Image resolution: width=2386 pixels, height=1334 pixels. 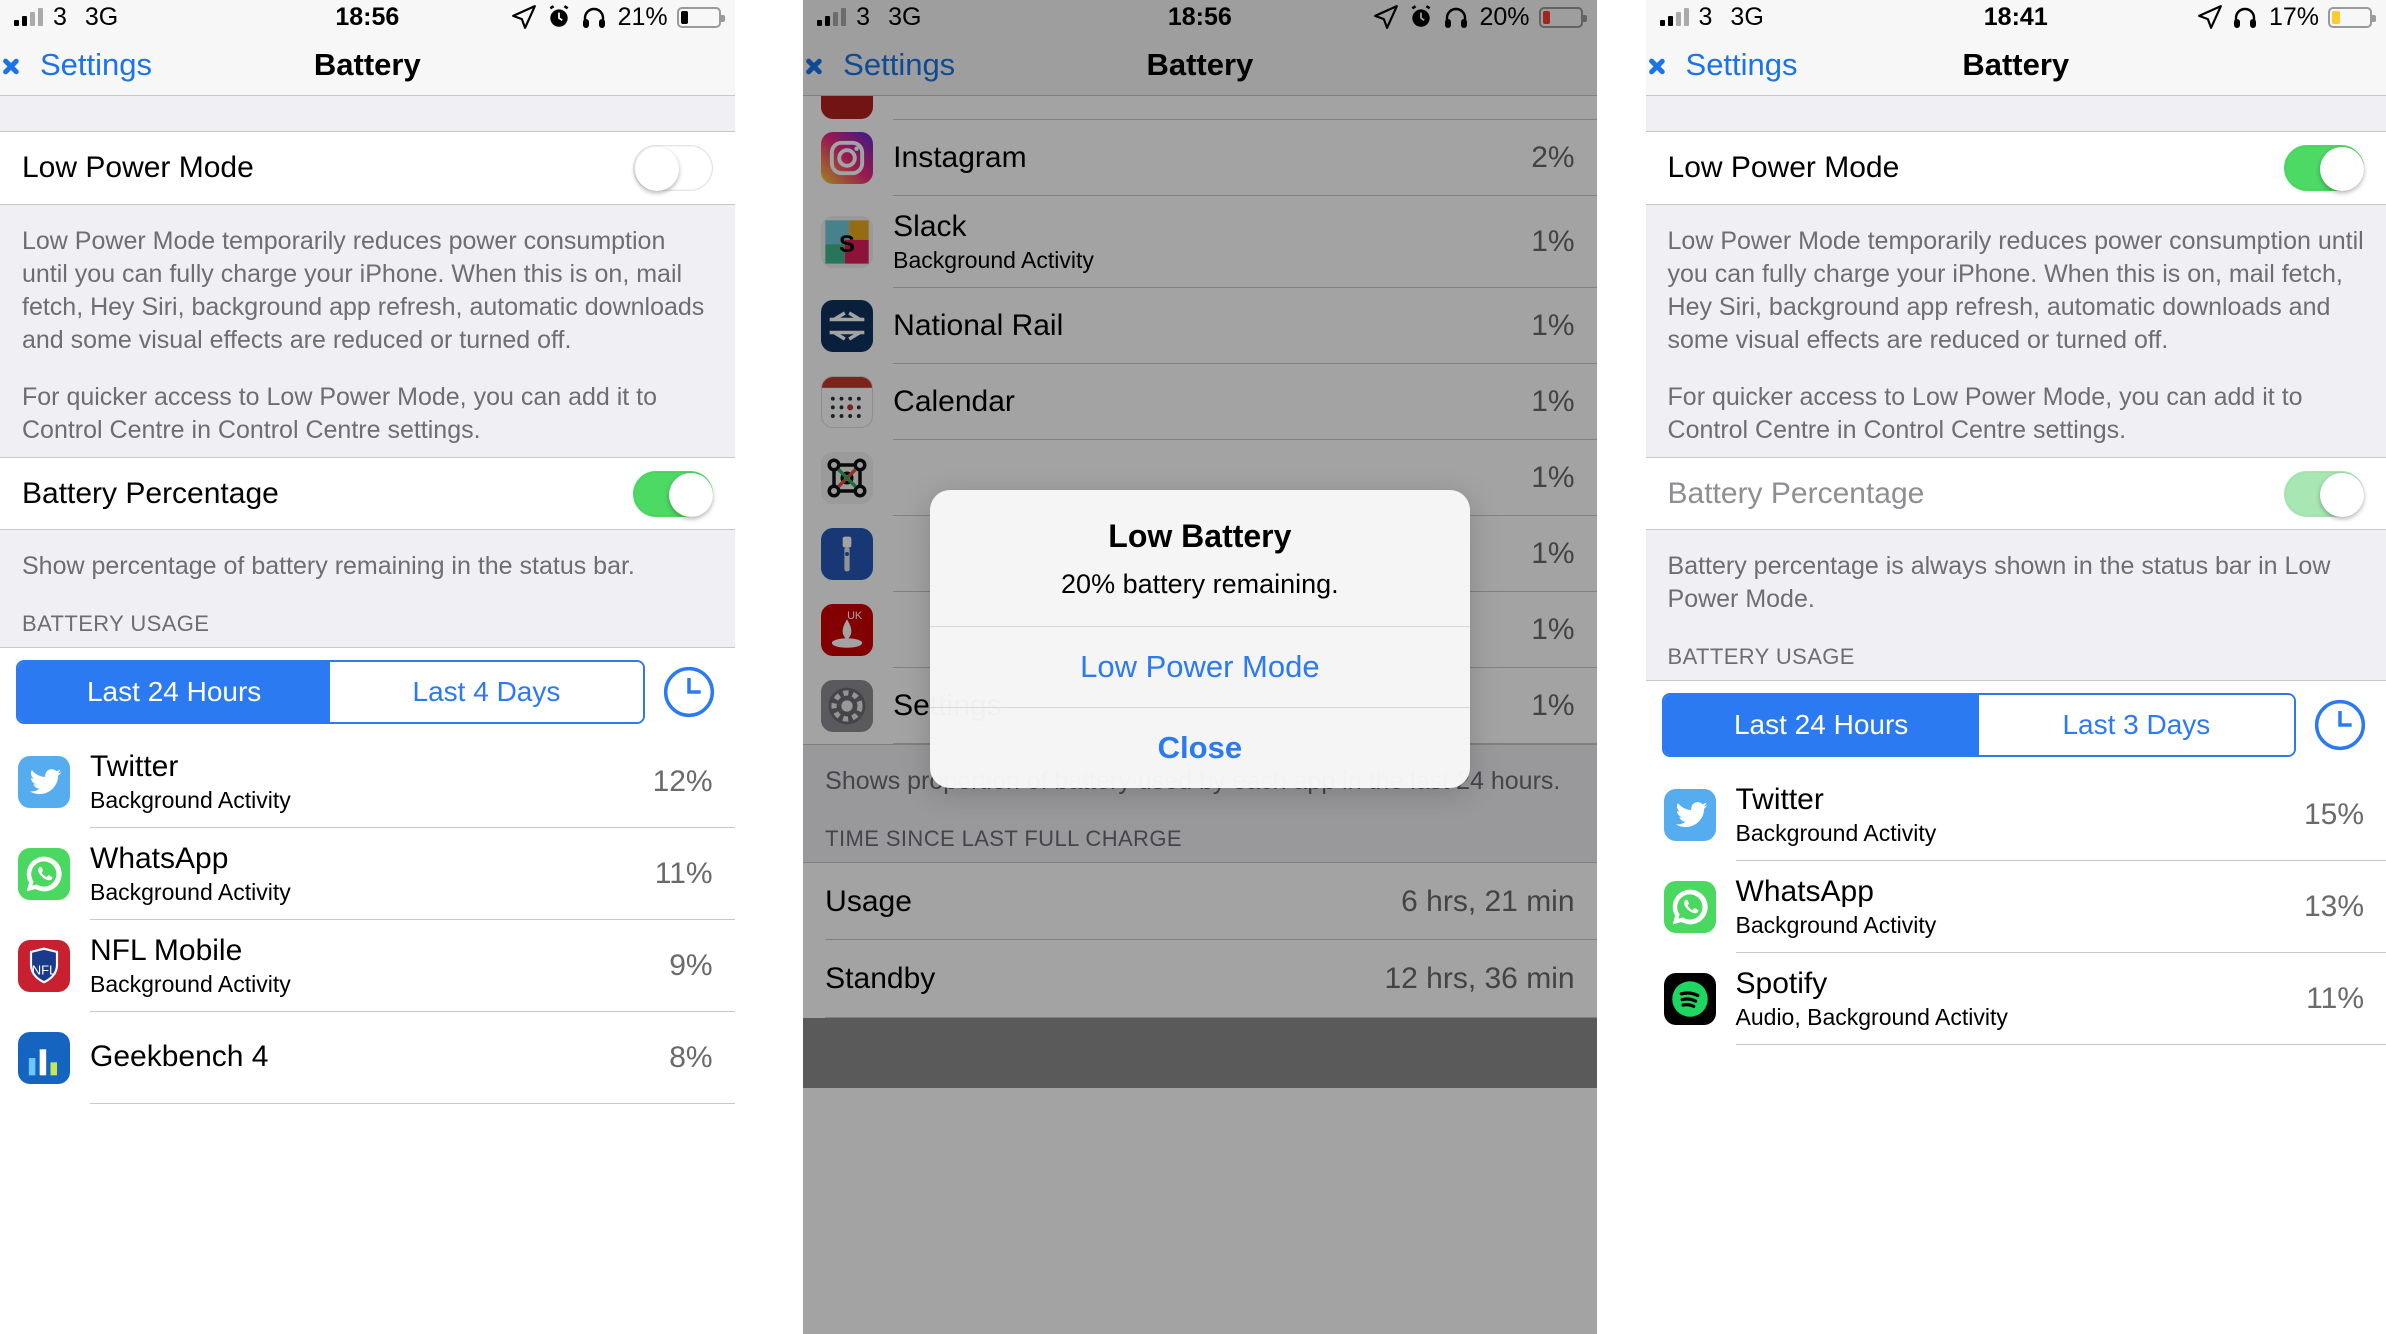 What do you see at coordinates (1200, 979) in the screenshot?
I see `standby-time-row: Standby 12 hrs, 36 min` at bounding box center [1200, 979].